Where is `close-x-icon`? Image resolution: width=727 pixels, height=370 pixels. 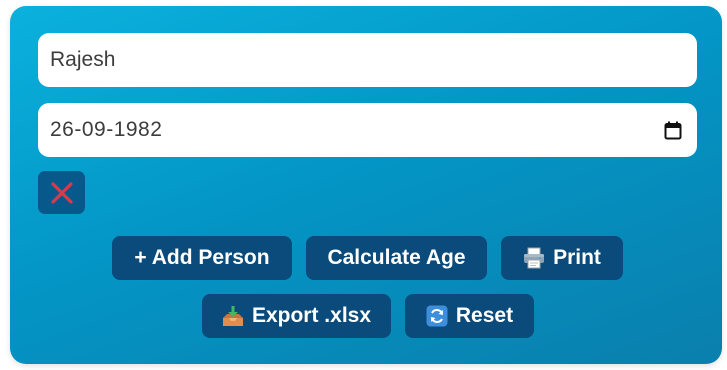 close-x-icon is located at coordinates (61, 192).